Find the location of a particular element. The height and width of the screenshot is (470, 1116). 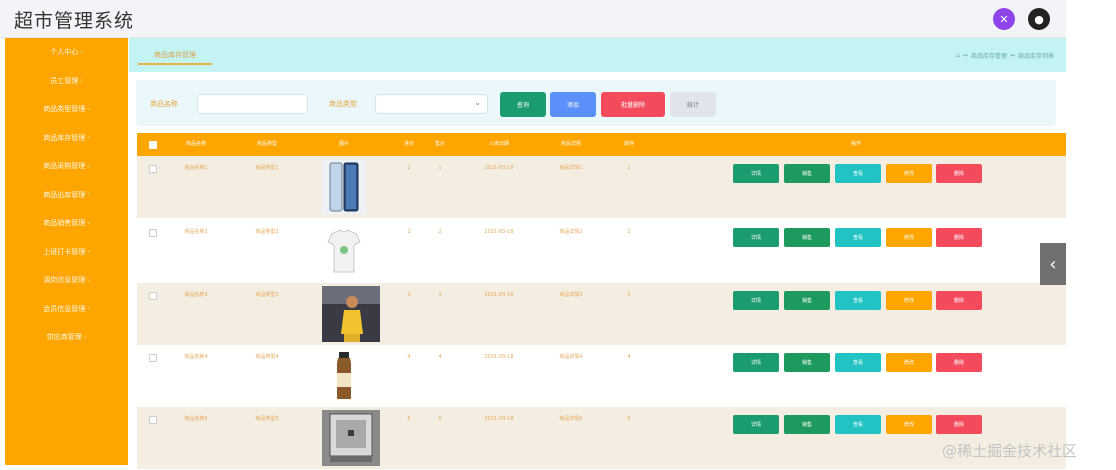

user-avatar-icon: ● is located at coordinates (1039, 19).